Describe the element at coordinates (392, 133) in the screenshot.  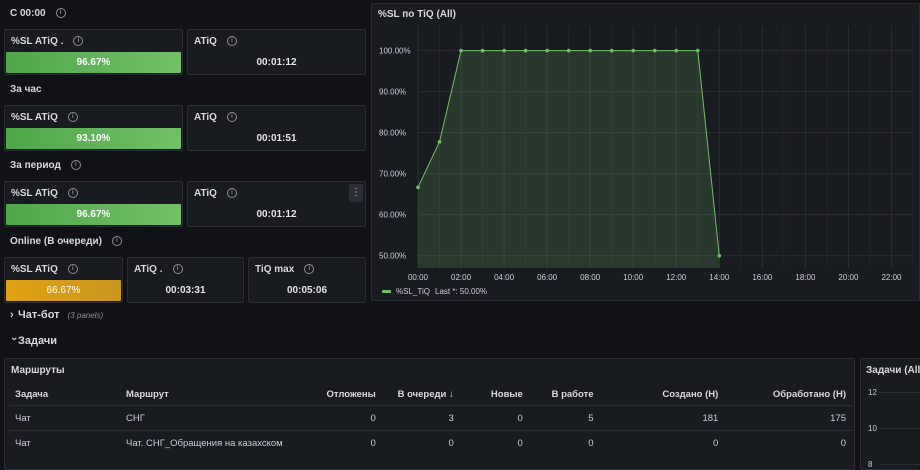
I see `y-tick-label: 80.00%` at that location.